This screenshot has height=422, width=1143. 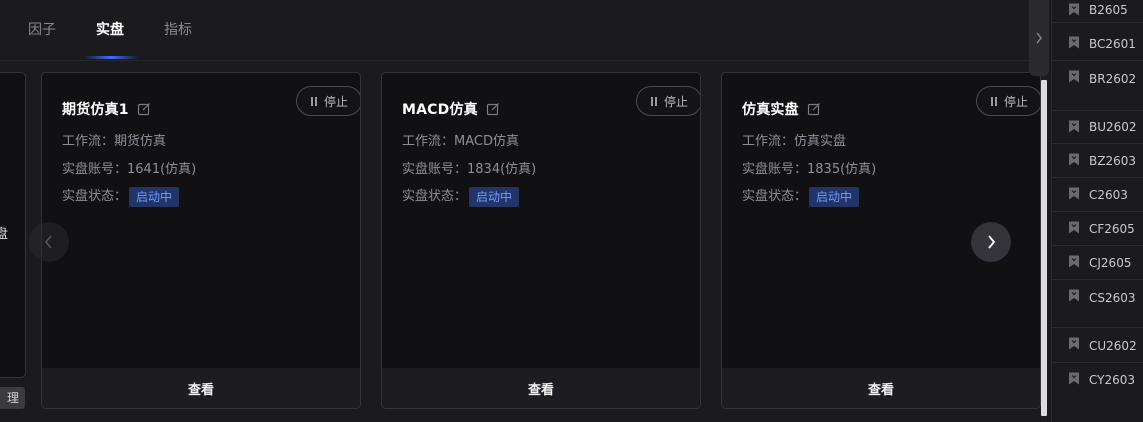 I want to click on chevron-left-icon, so click(x=48, y=242).